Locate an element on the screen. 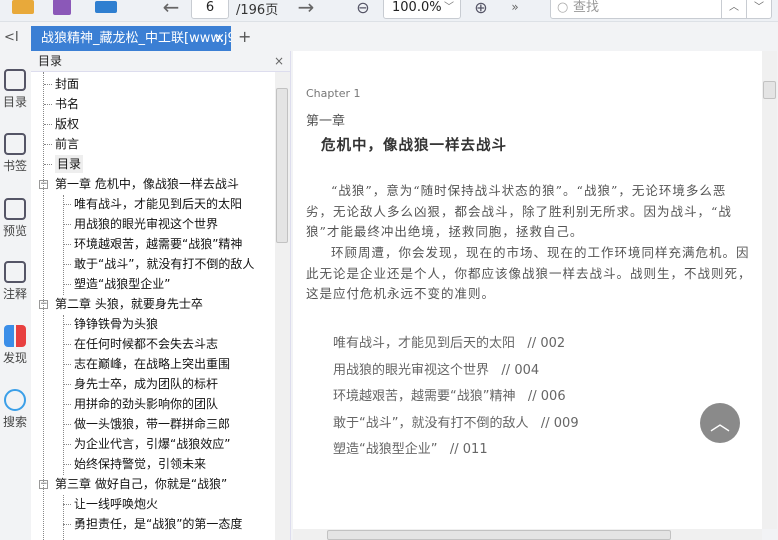 This screenshot has width=778, height=540. contents-entry: 塑造“战狼型企业” // 011 is located at coordinates (410, 447).